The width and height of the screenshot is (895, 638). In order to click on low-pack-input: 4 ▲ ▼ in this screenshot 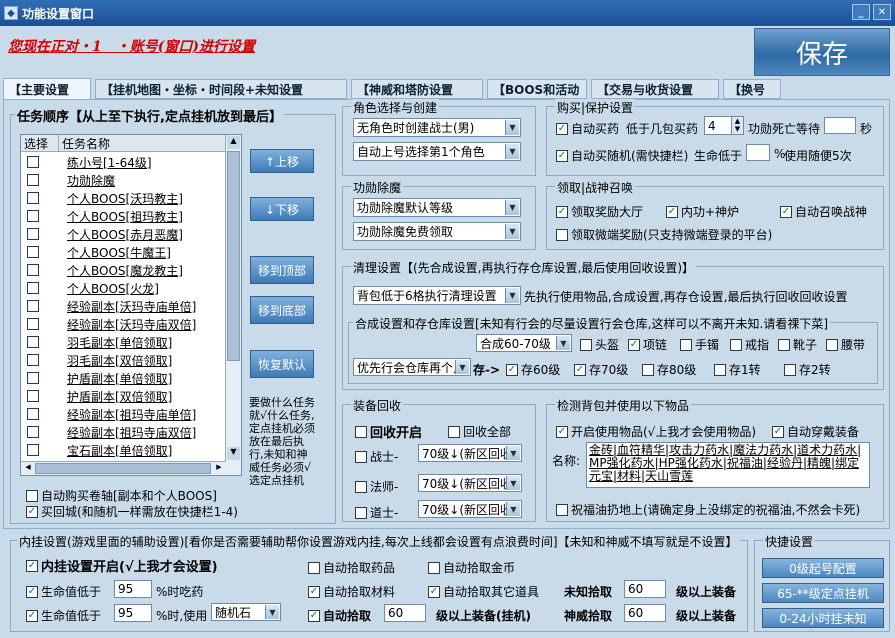, I will do `click(724, 125)`.